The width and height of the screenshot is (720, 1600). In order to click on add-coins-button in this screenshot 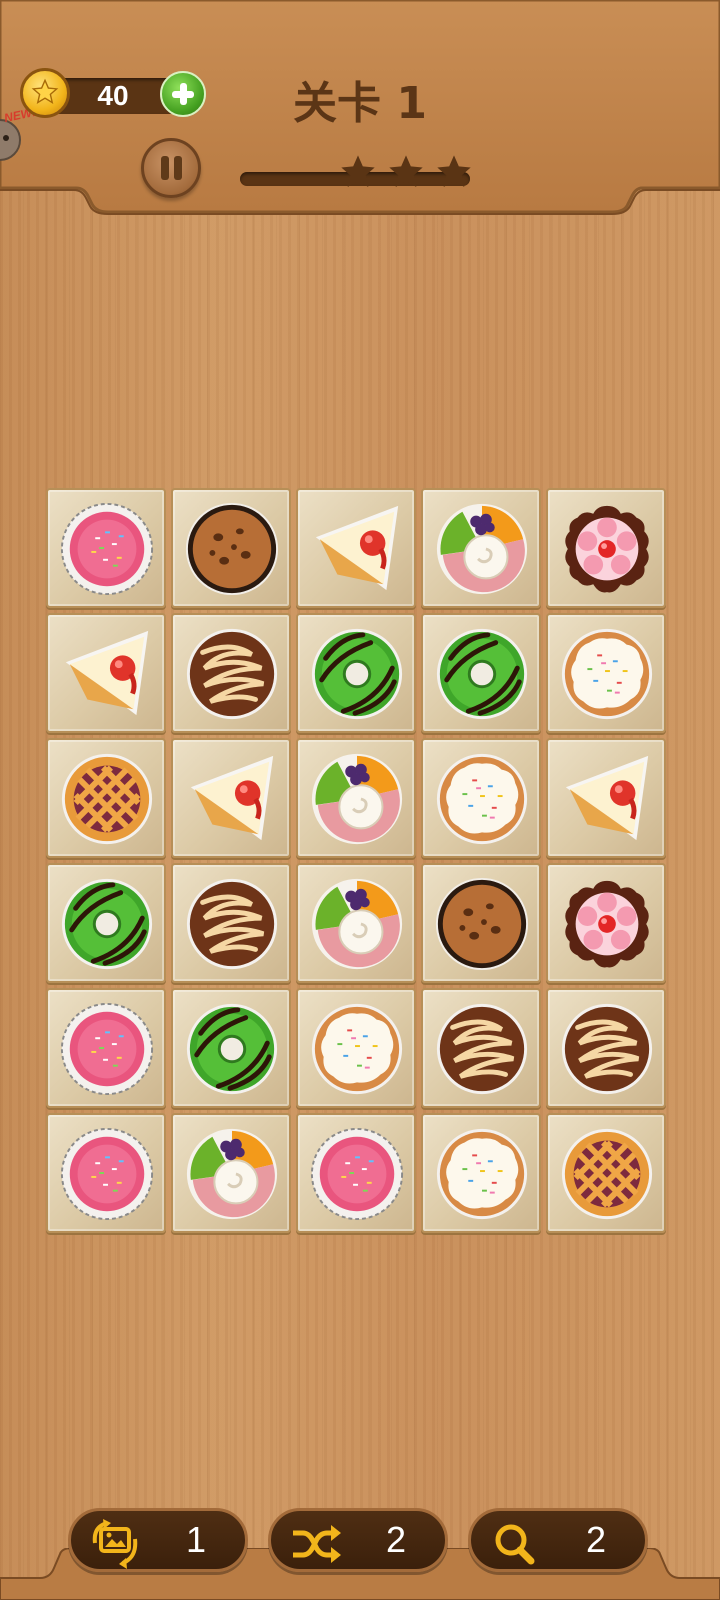, I will do `click(183, 94)`.